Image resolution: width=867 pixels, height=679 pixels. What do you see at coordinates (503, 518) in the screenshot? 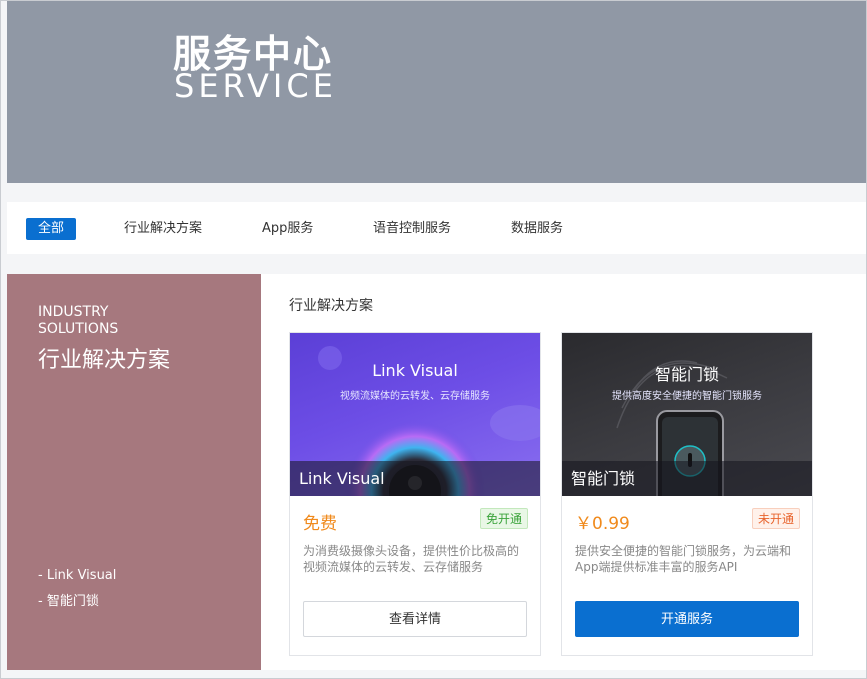
I see `link-visual-status-badge: 免开通` at bounding box center [503, 518].